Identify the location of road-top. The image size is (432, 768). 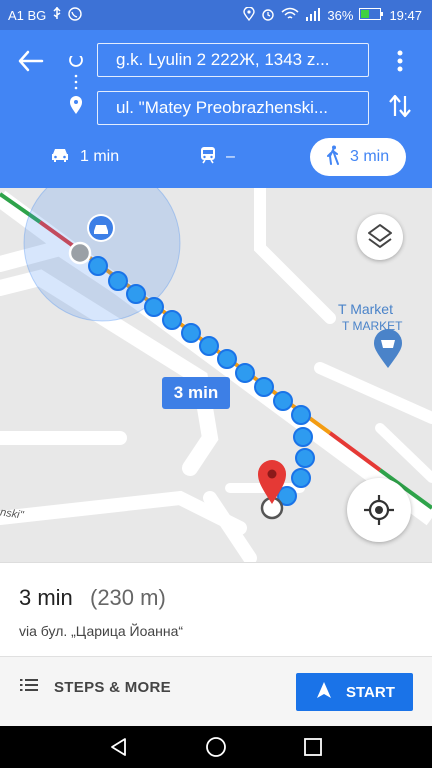
(295, 256).